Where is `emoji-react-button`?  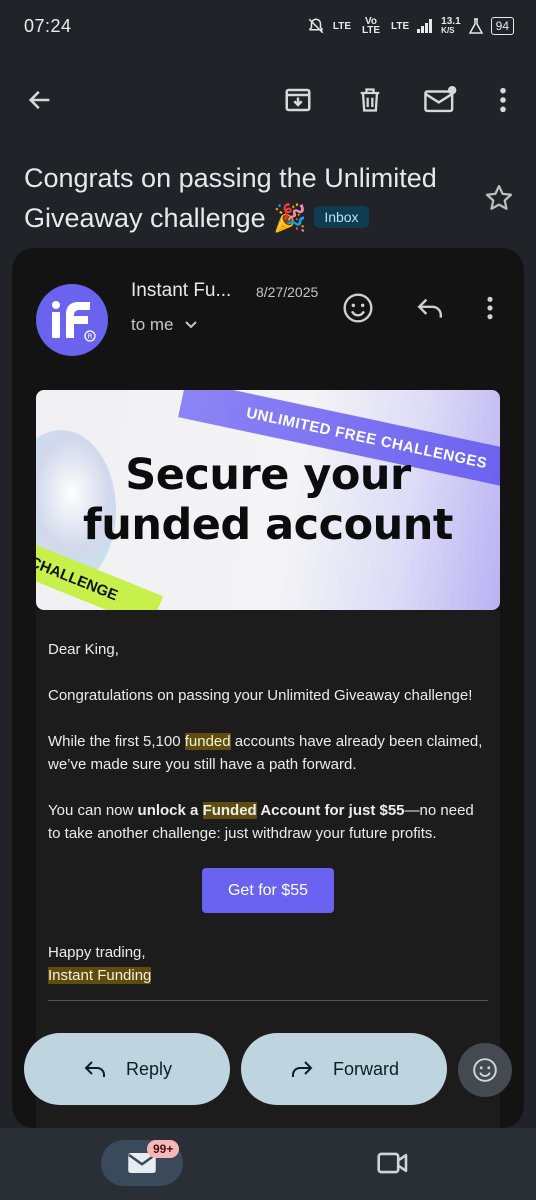
emoji-react-button is located at coordinates (485, 1070).